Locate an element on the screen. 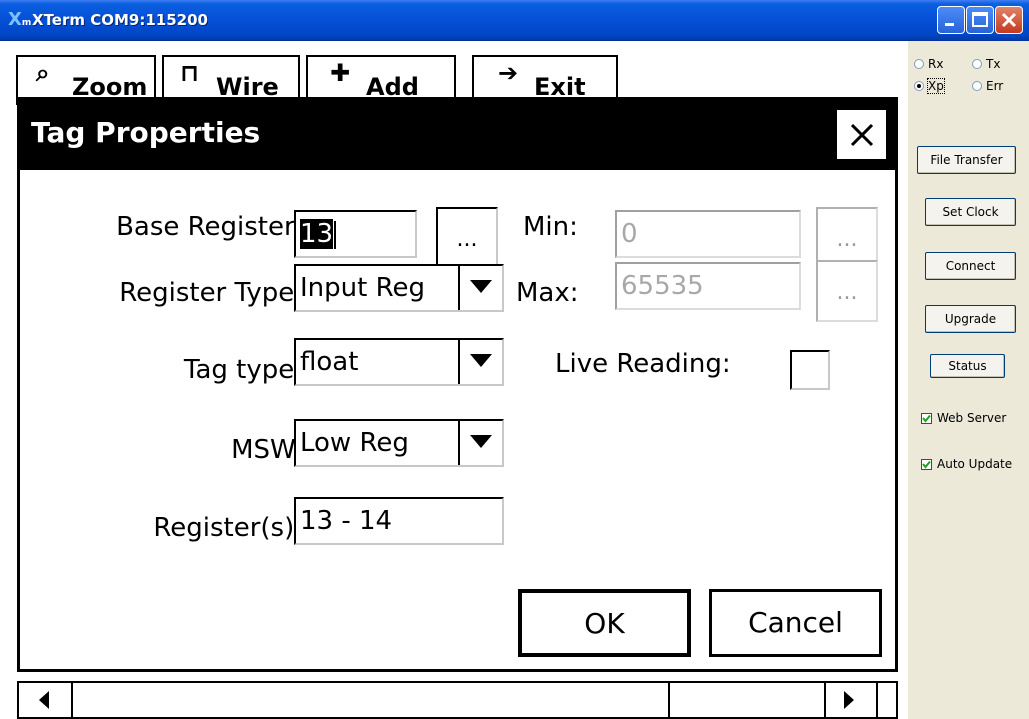 Image resolution: width=1029 pixels, height=719 pixels. radio-err: Err is located at coordinates (987, 86).